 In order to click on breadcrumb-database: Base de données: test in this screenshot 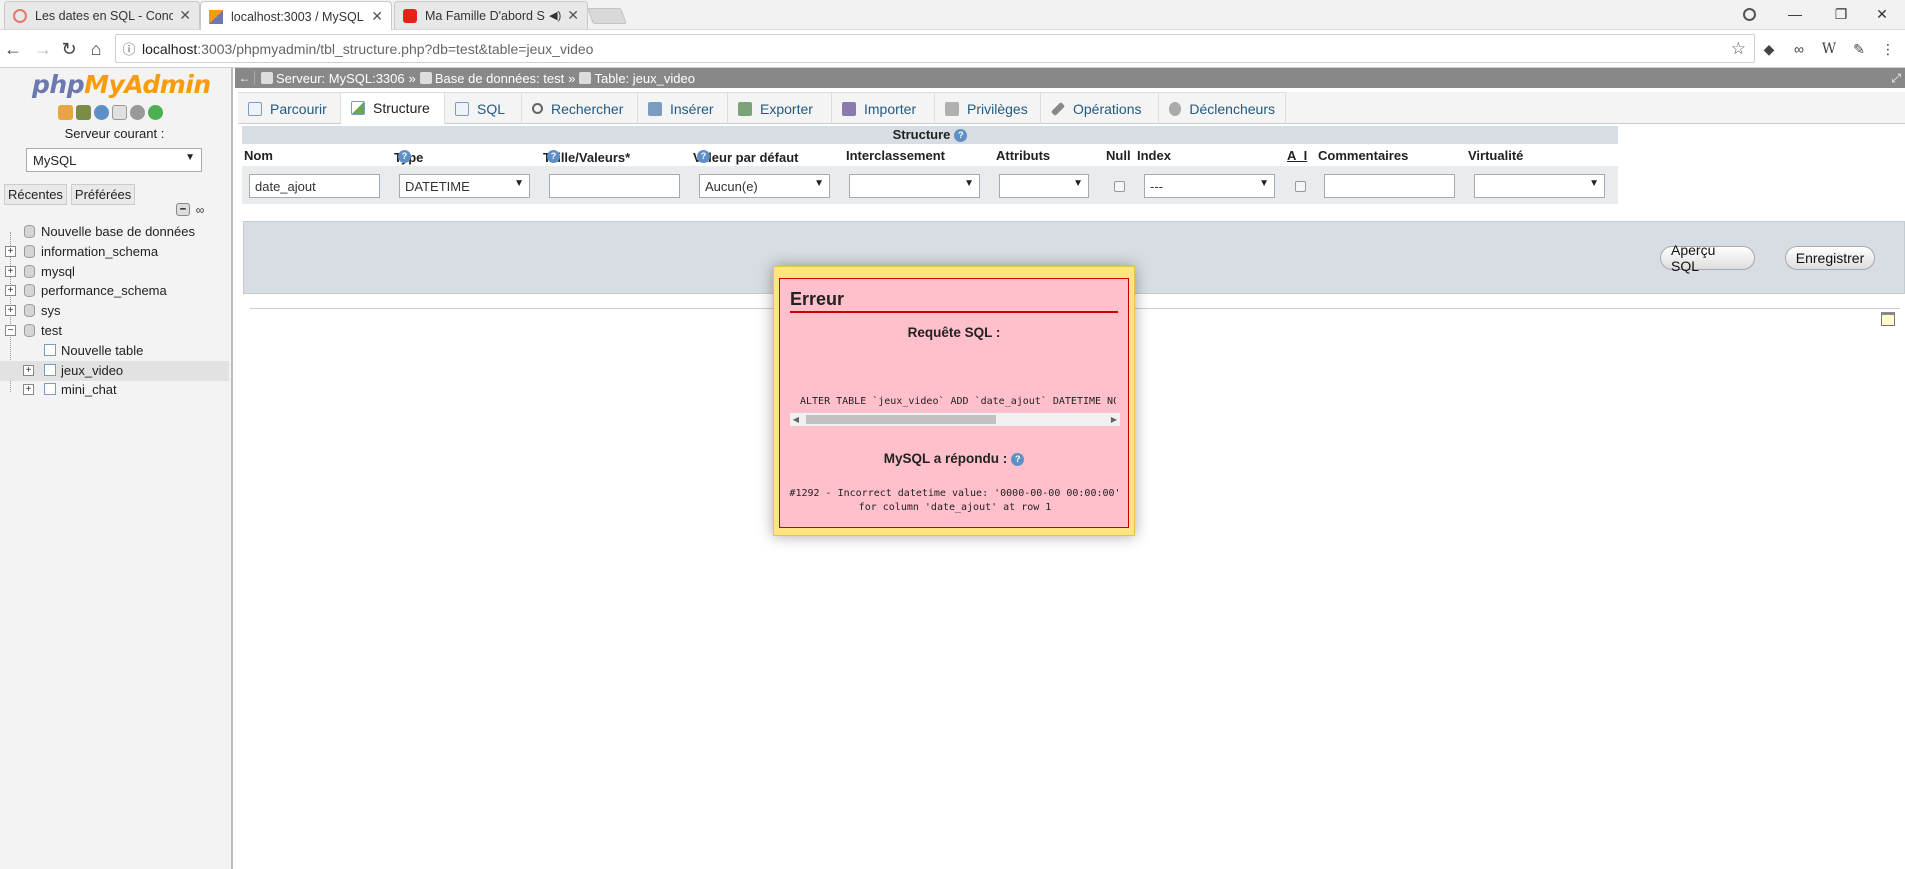, I will do `click(491, 78)`.